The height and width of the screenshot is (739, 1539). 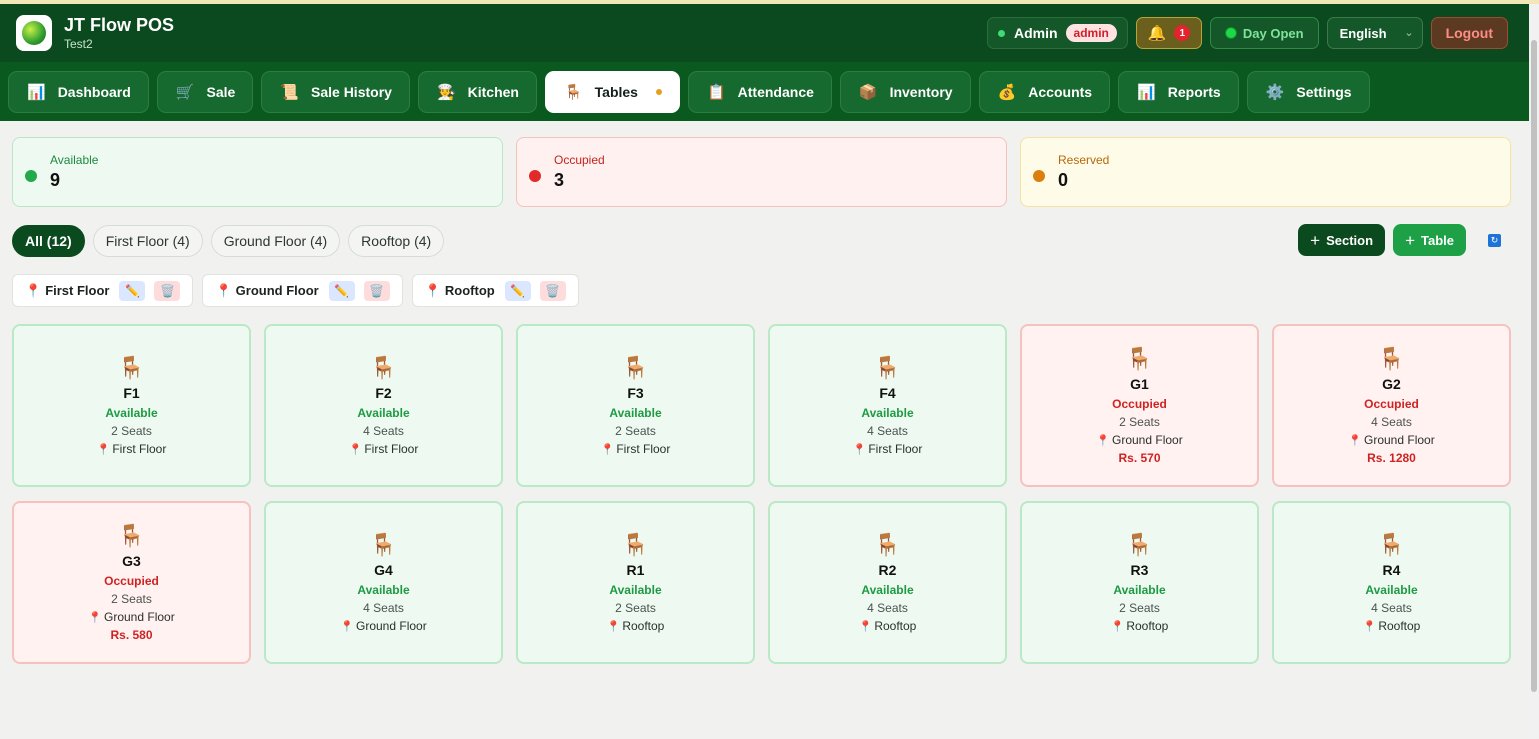 What do you see at coordinates (635, 405) in the screenshot?
I see `table-card-f3: 🪑 F3 Available 2 Seats 📍 First Floor` at bounding box center [635, 405].